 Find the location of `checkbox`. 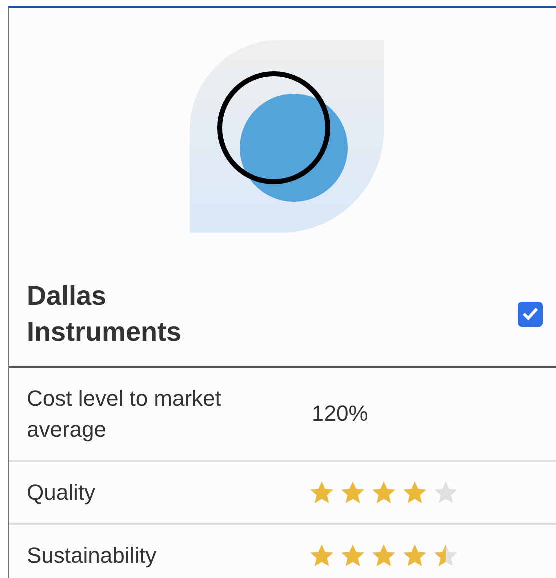

checkbox is located at coordinates (530, 314).